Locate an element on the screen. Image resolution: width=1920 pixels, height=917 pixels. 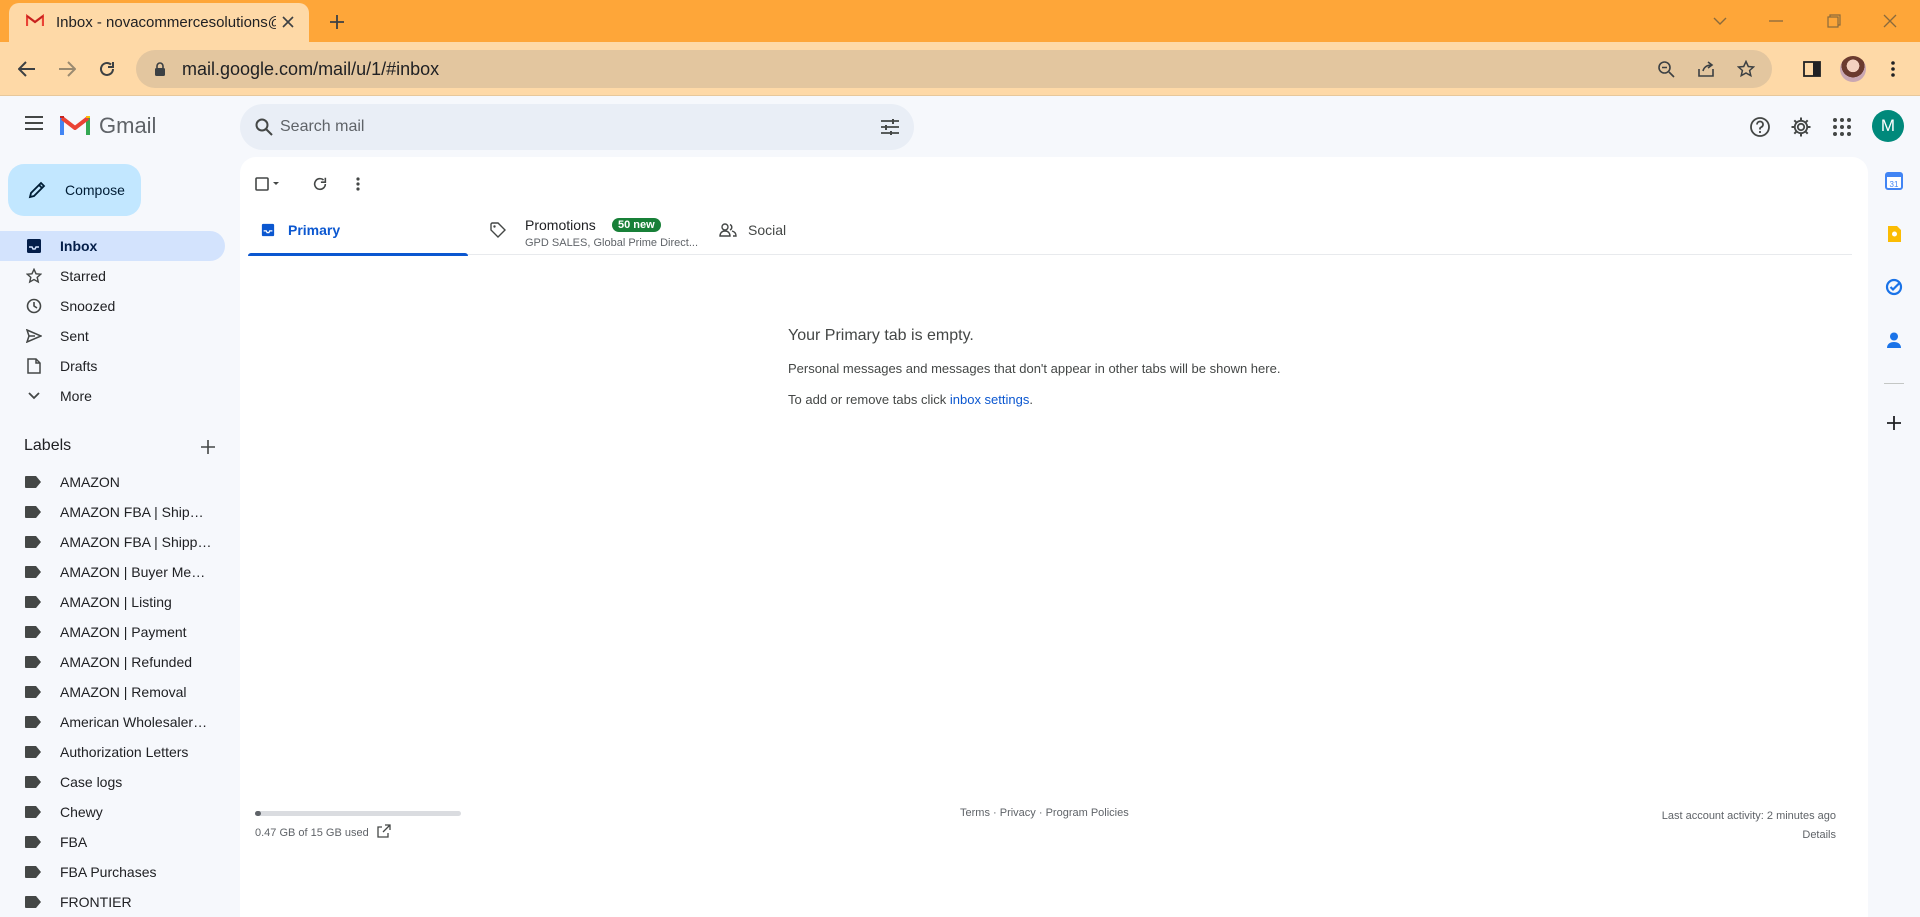
select-all-checkbox is located at coordinates (268, 184).